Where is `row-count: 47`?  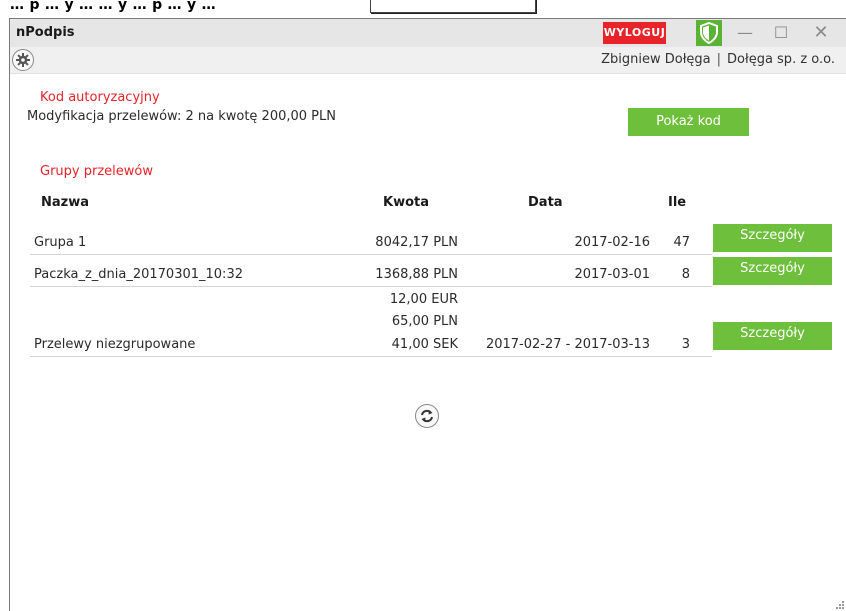 row-count: 47 is located at coordinates (681, 242).